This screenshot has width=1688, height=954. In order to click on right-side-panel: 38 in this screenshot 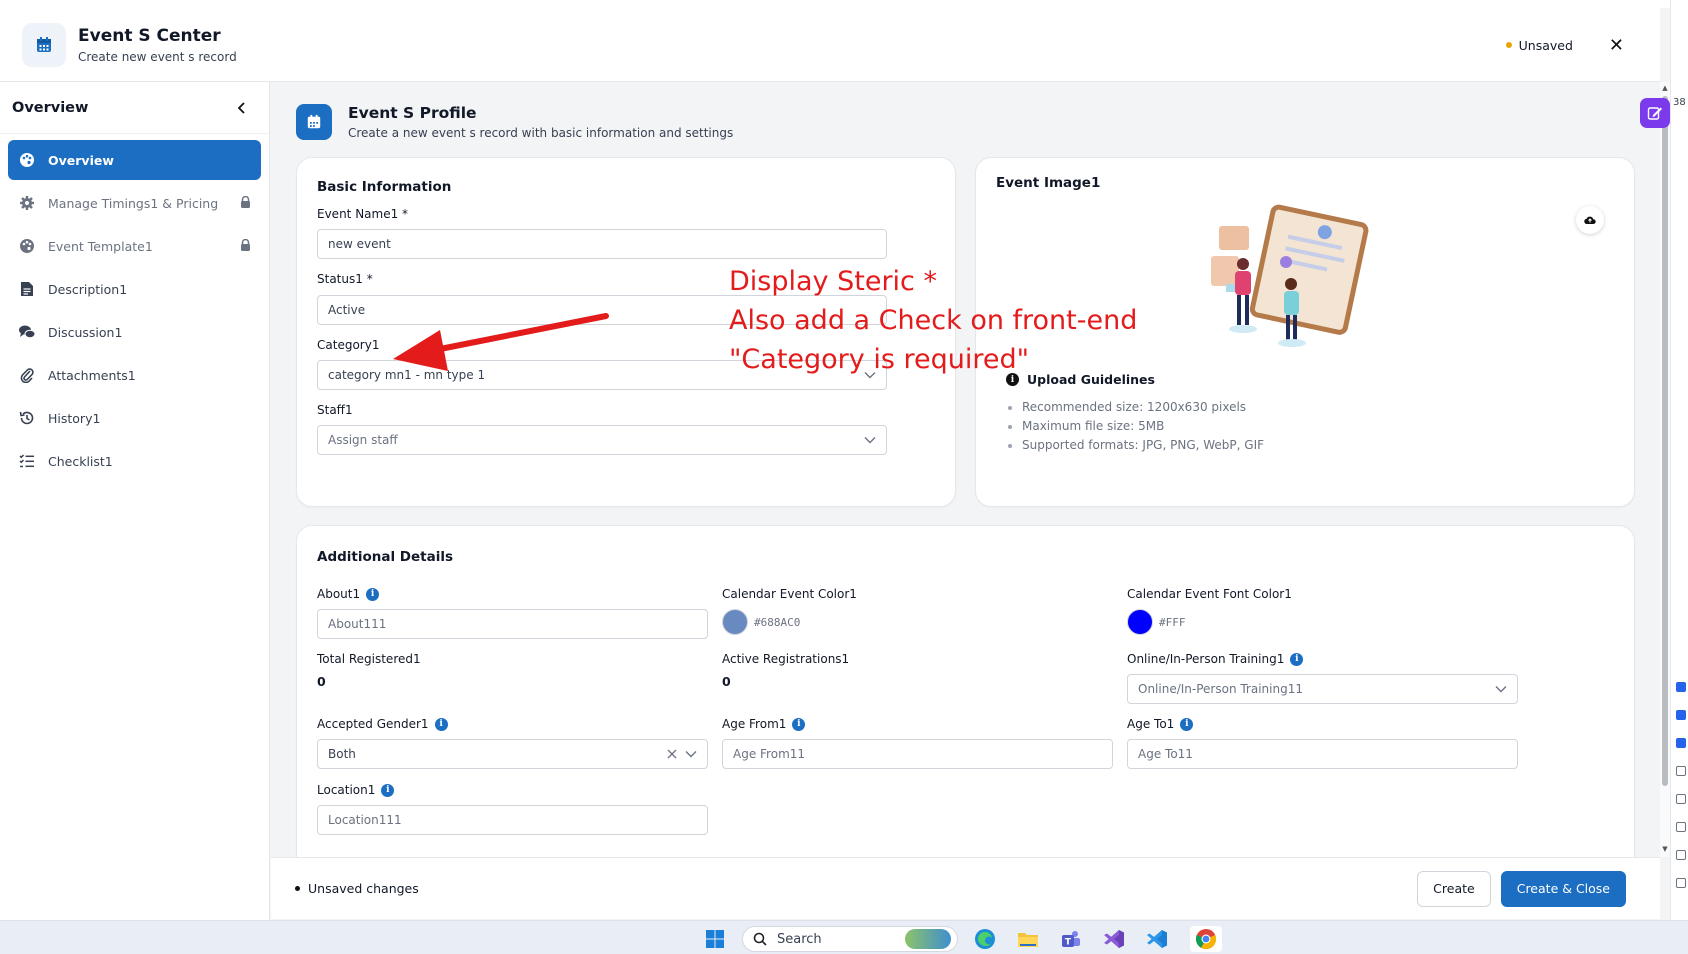, I will do `click(1679, 460)`.